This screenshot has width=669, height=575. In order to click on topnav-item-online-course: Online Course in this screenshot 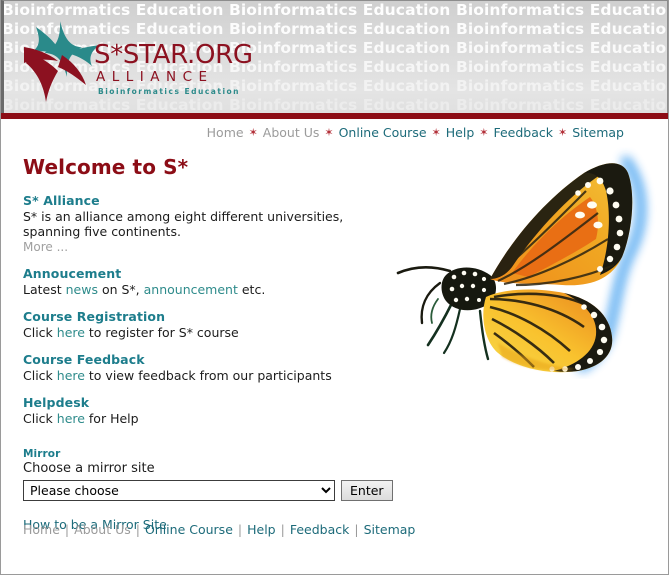, I will do `click(383, 132)`.